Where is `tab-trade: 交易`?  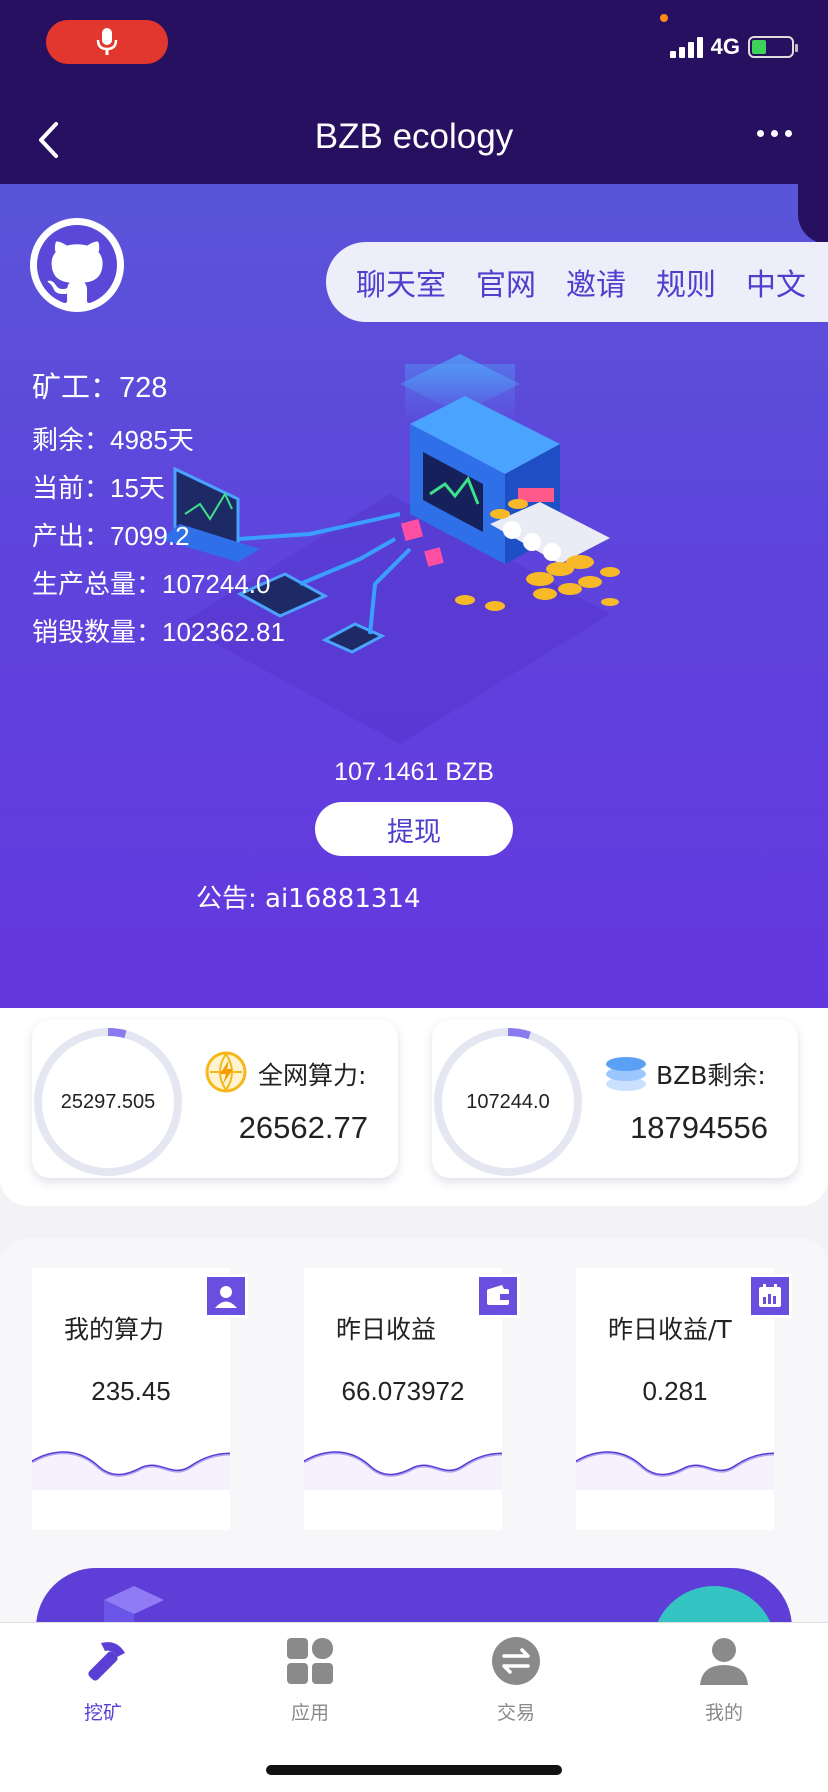 tab-trade: 交易 is located at coordinates (516, 1680).